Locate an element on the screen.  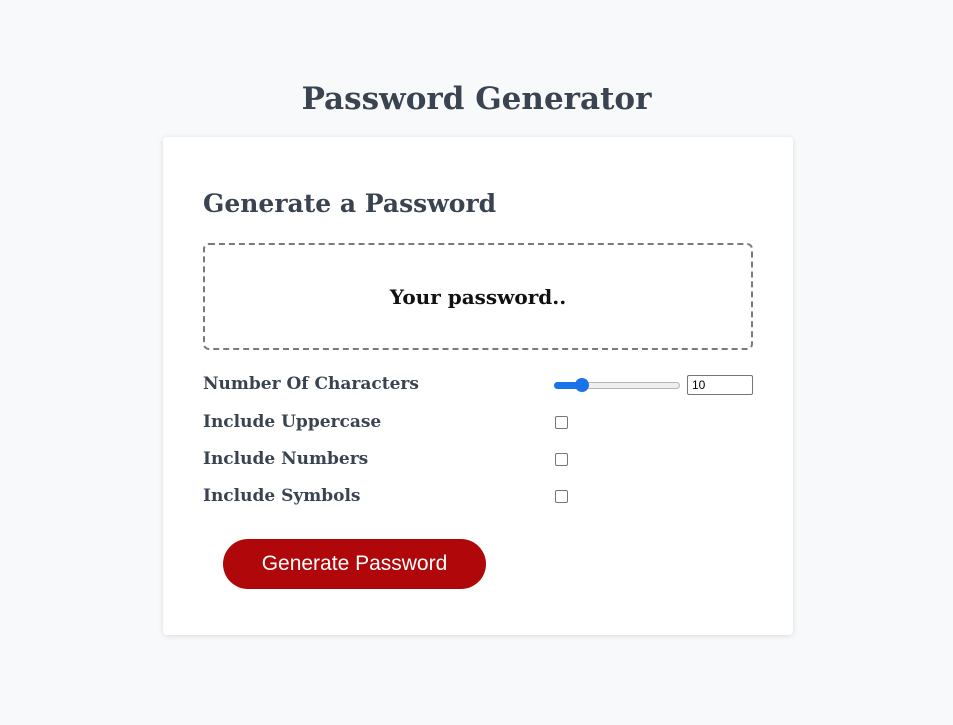
uppercase-checkbox is located at coordinates (561, 422).